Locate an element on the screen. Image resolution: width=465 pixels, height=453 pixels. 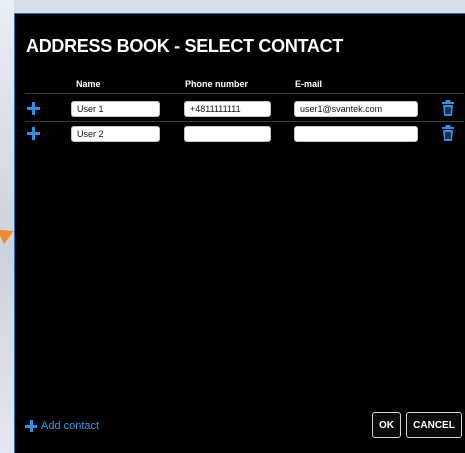
add-contact-link: Add contact is located at coordinates (62, 426).